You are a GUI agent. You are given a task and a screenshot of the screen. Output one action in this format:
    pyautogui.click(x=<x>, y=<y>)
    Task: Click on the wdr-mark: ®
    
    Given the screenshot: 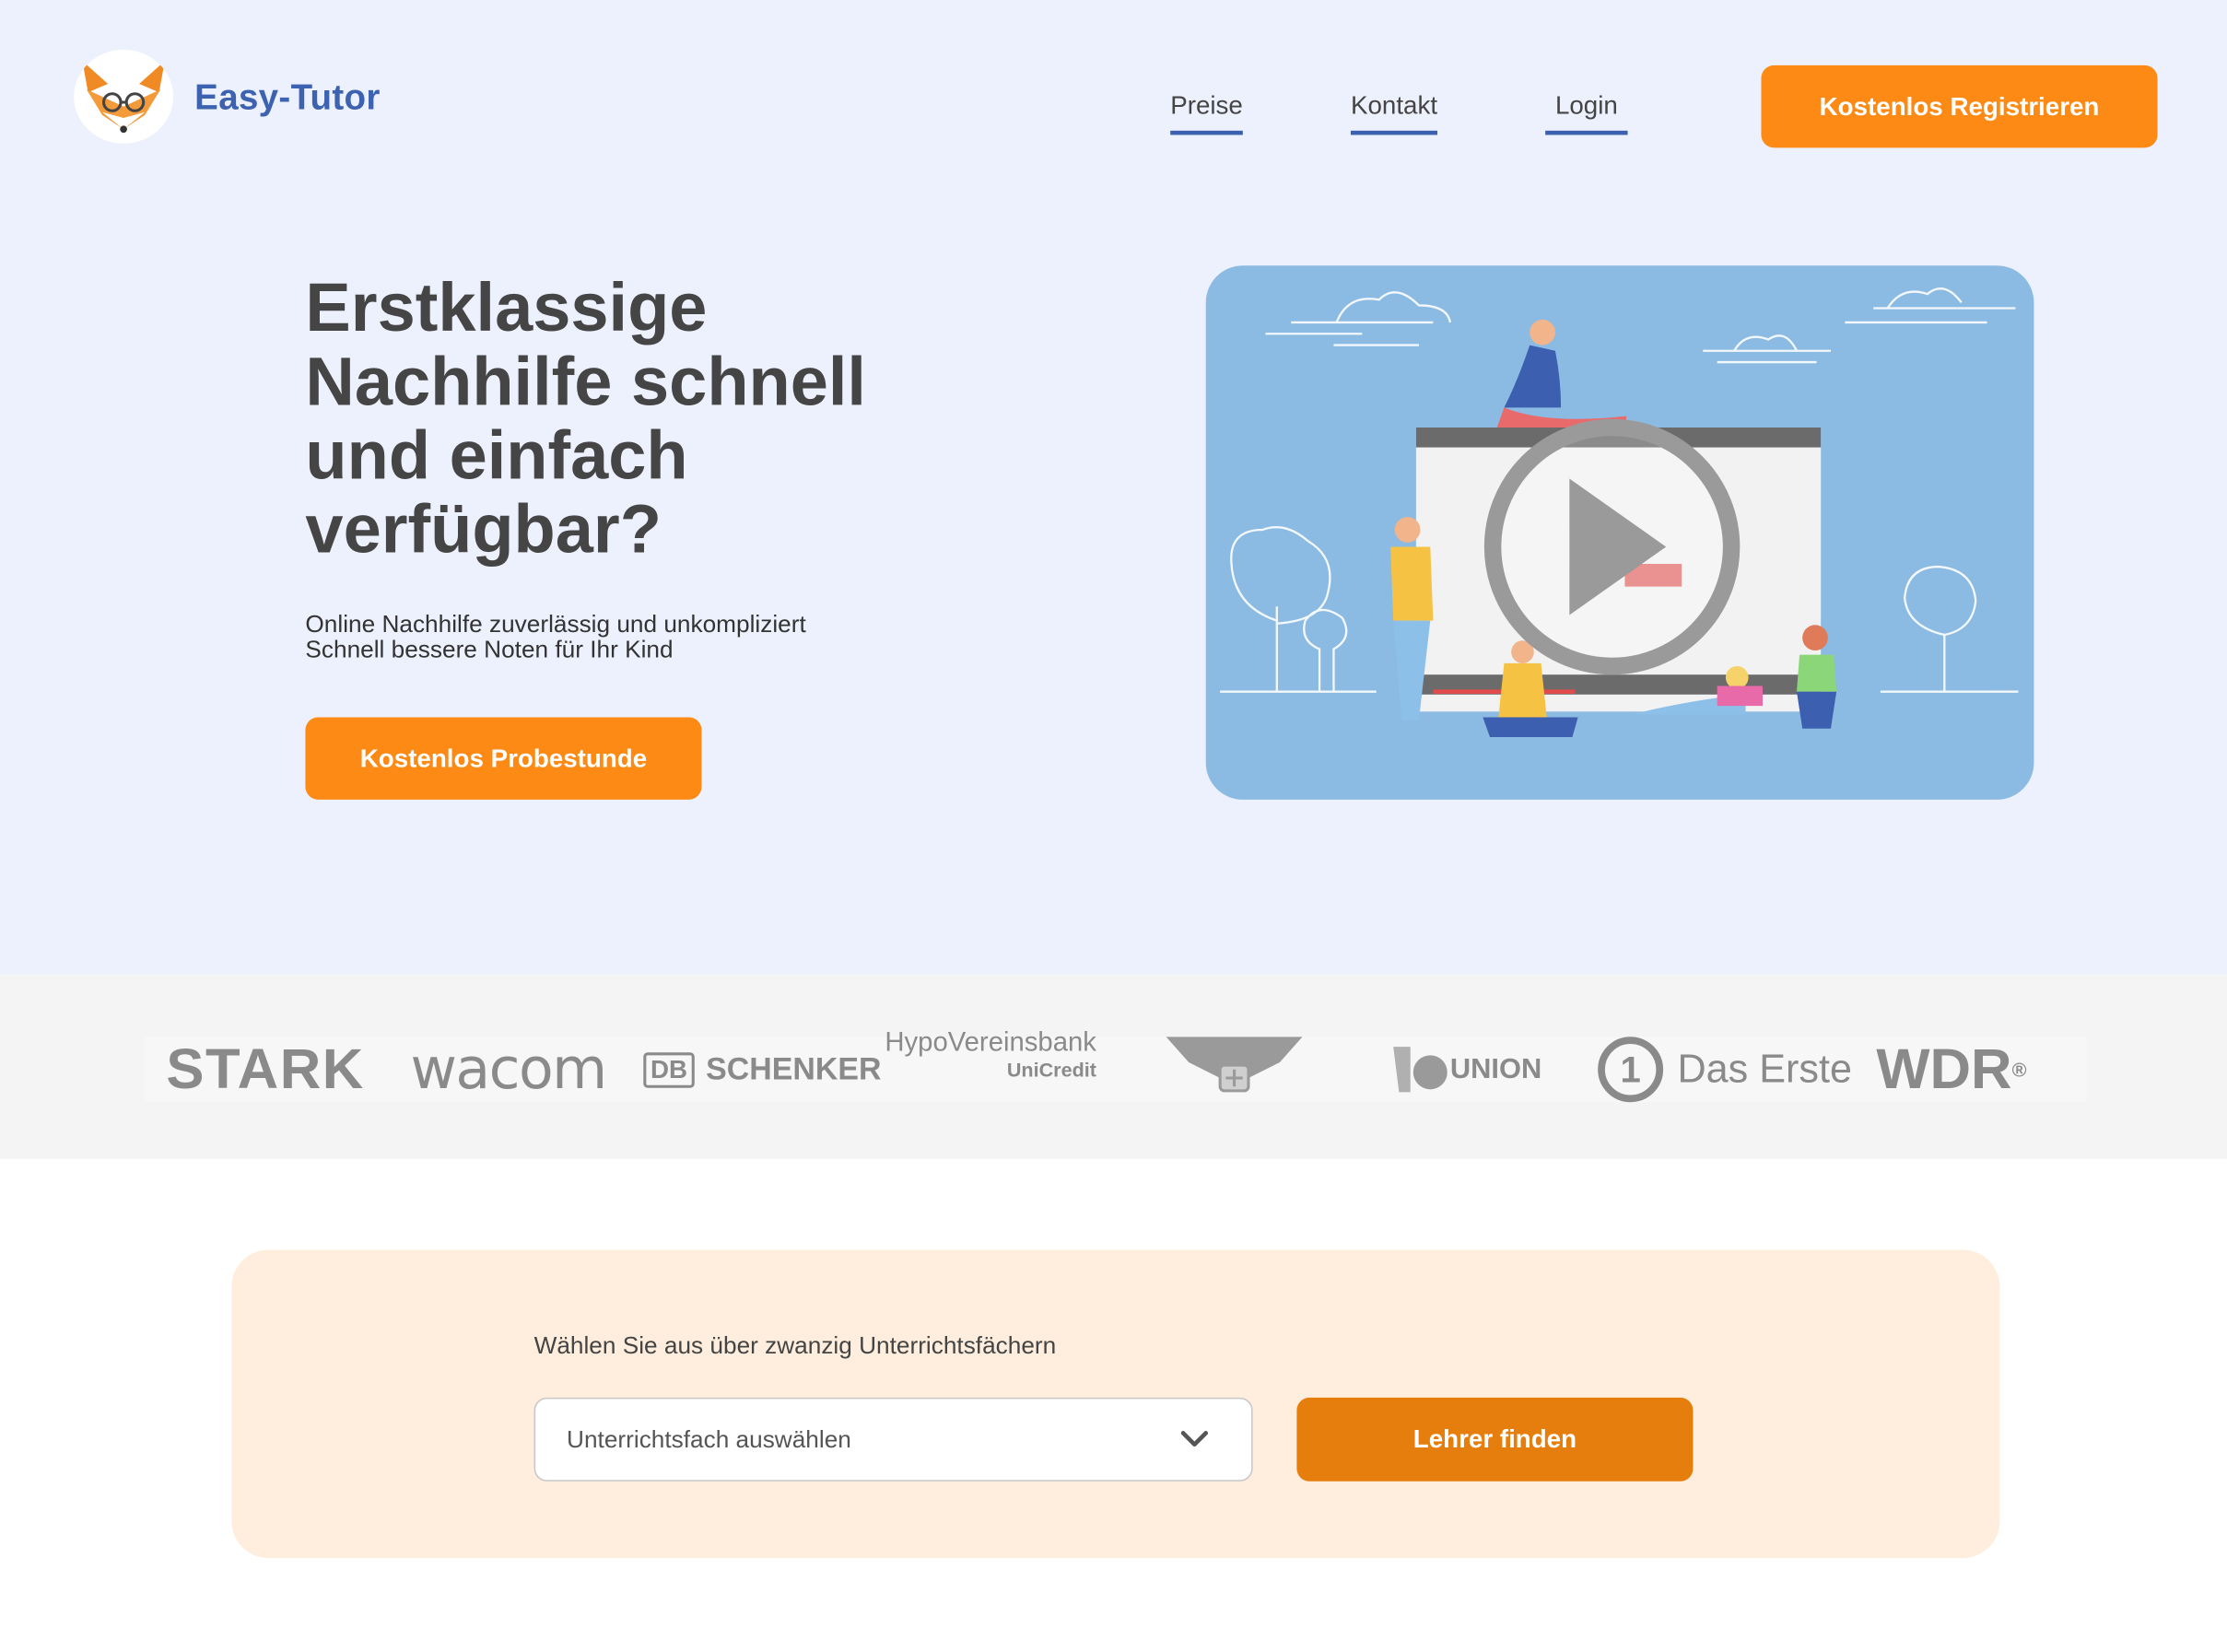 What is the action you would take?
    pyautogui.click(x=2019, y=1070)
    